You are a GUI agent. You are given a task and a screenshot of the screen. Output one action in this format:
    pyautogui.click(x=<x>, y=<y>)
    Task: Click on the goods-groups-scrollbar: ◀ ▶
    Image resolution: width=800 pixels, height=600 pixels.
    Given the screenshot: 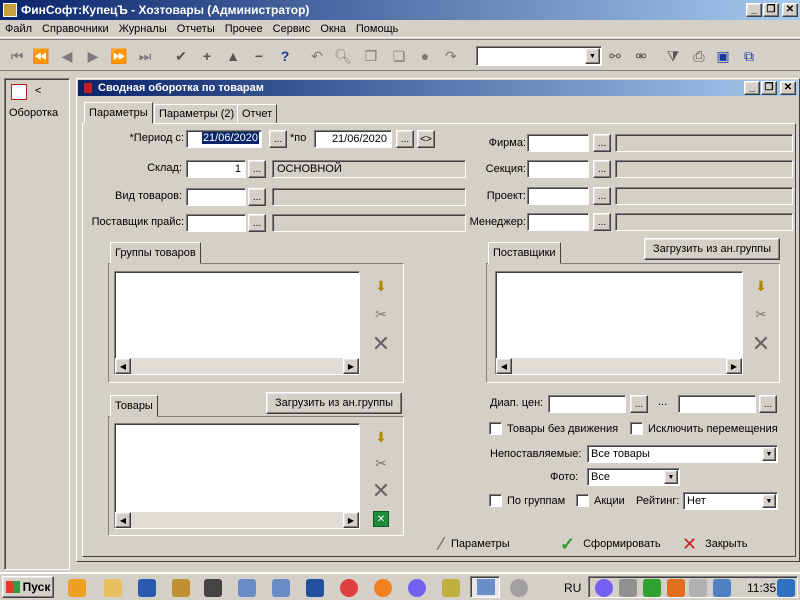 What is the action you would take?
    pyautogui.click(x=237, y=366)
    